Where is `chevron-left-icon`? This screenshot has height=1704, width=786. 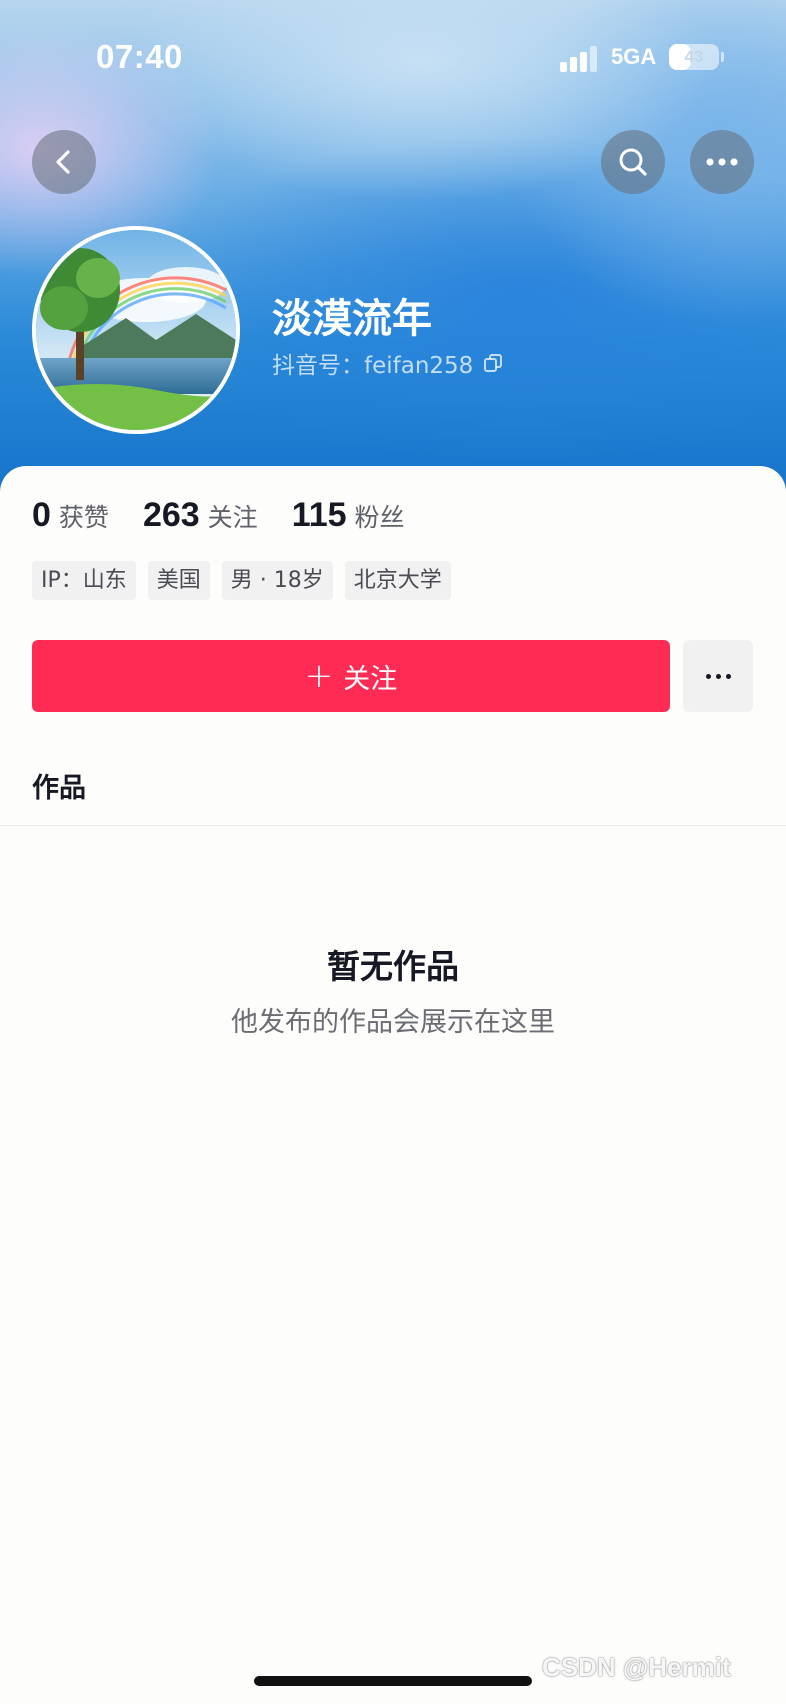
chevron-left-icon is located at coordinates (63, 162).